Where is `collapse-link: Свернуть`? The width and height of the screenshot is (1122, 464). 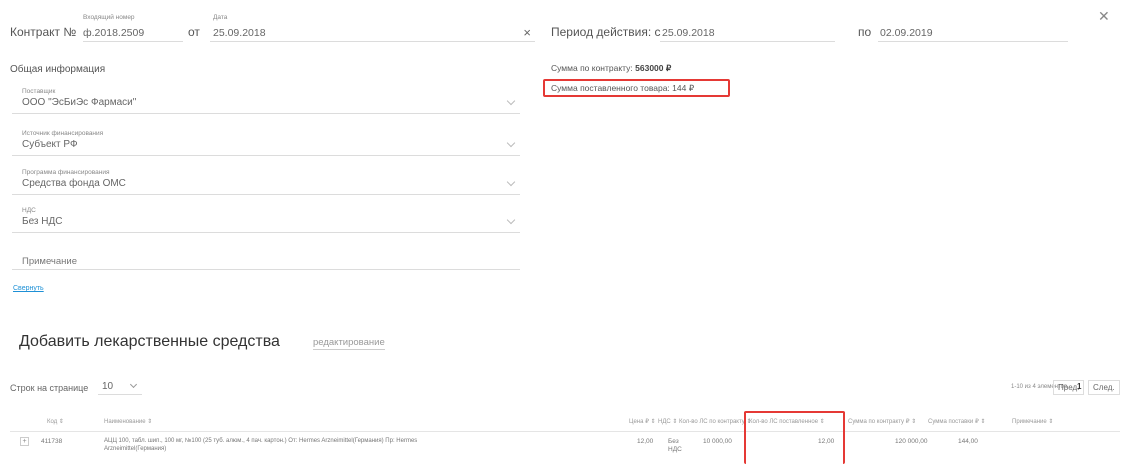 collapse-link: Свернуть is located at coordinates (28, 288).